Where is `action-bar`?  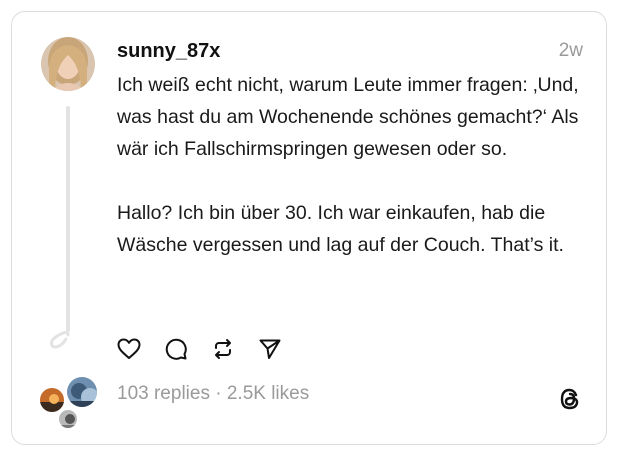
action-bar is located at coordinates (210, 349).